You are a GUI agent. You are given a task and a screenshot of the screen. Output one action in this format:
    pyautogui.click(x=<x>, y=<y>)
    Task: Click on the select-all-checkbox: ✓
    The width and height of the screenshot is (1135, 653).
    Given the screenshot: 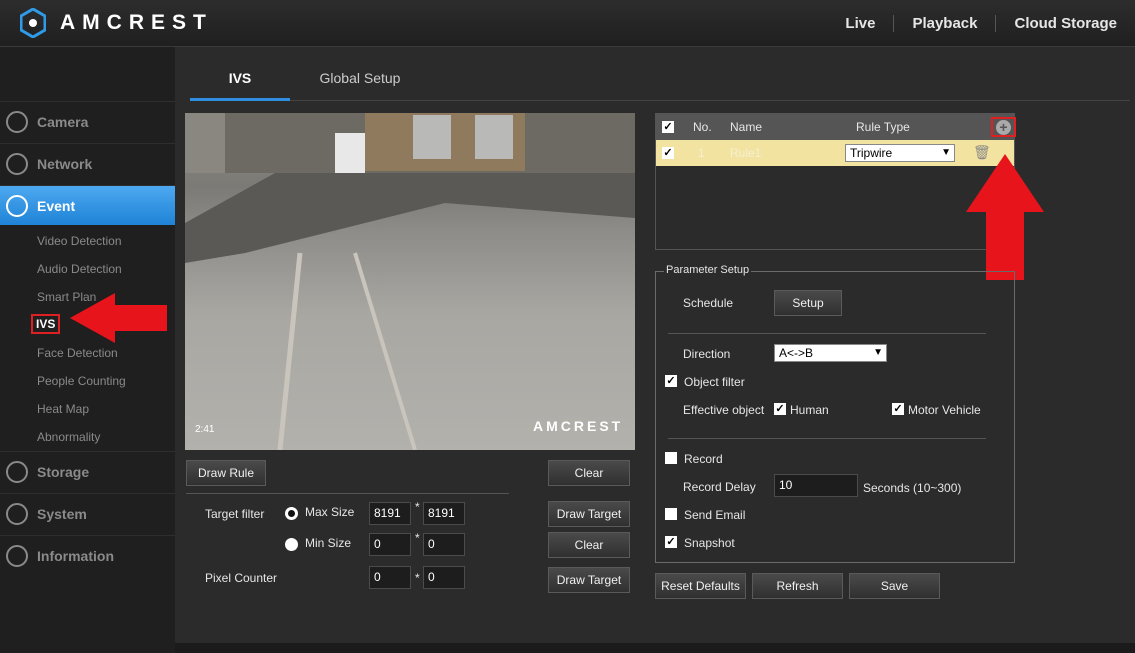 What is the action you would take?
    pyautogui.click(x=668, y=127)
    